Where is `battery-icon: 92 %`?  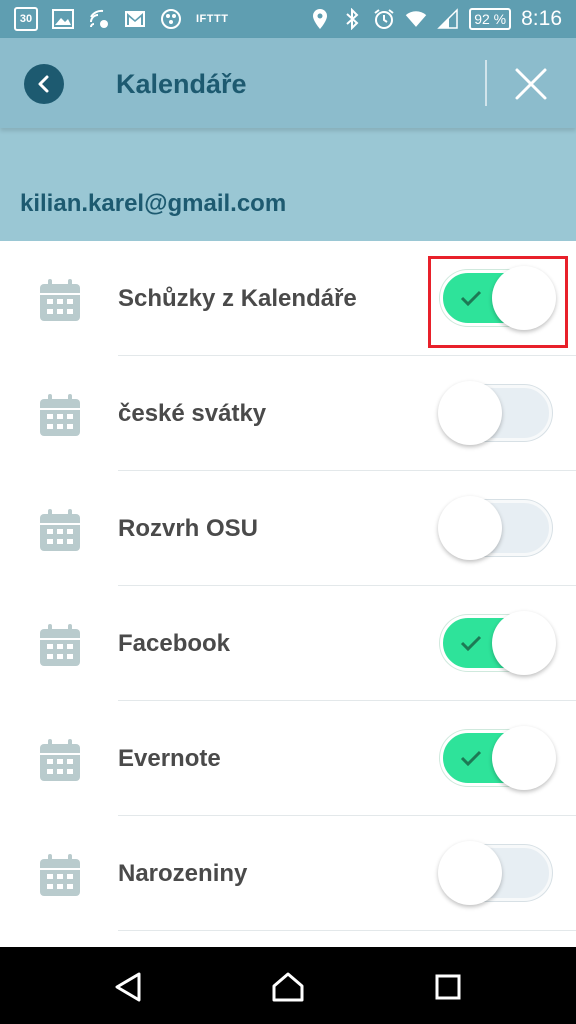 battery-icon: 92 % is located at coordinates (490, 19).